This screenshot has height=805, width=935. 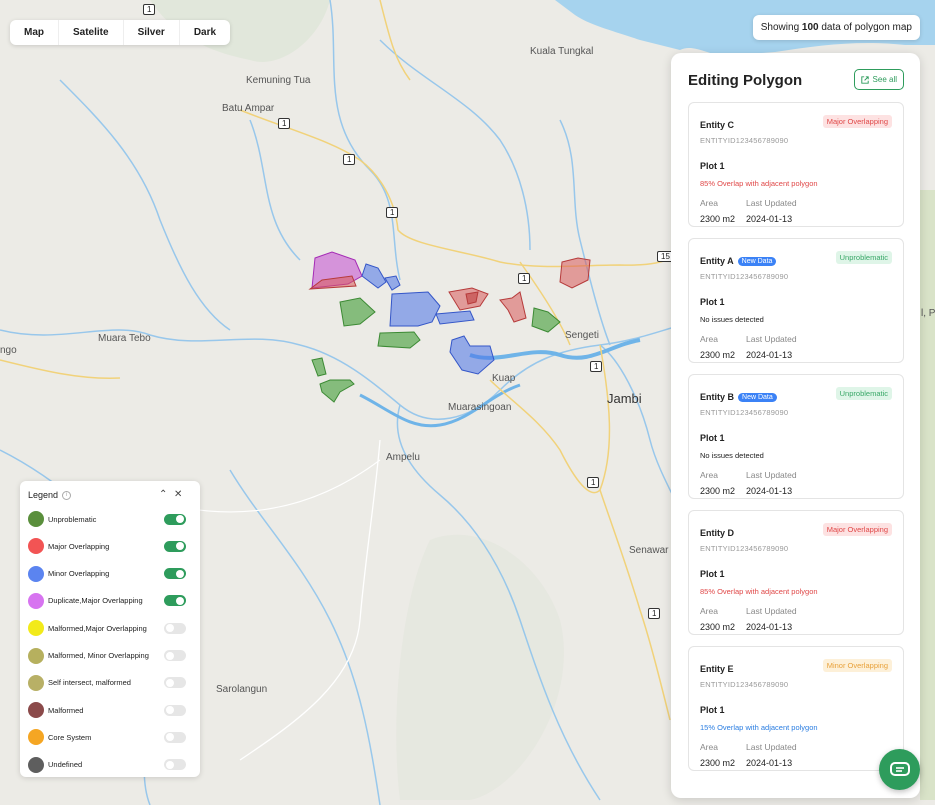 What do you see at coordinates (178, 494) in the screenshot?
I see `close-icon: ✕` at bounding box center [178, 494].